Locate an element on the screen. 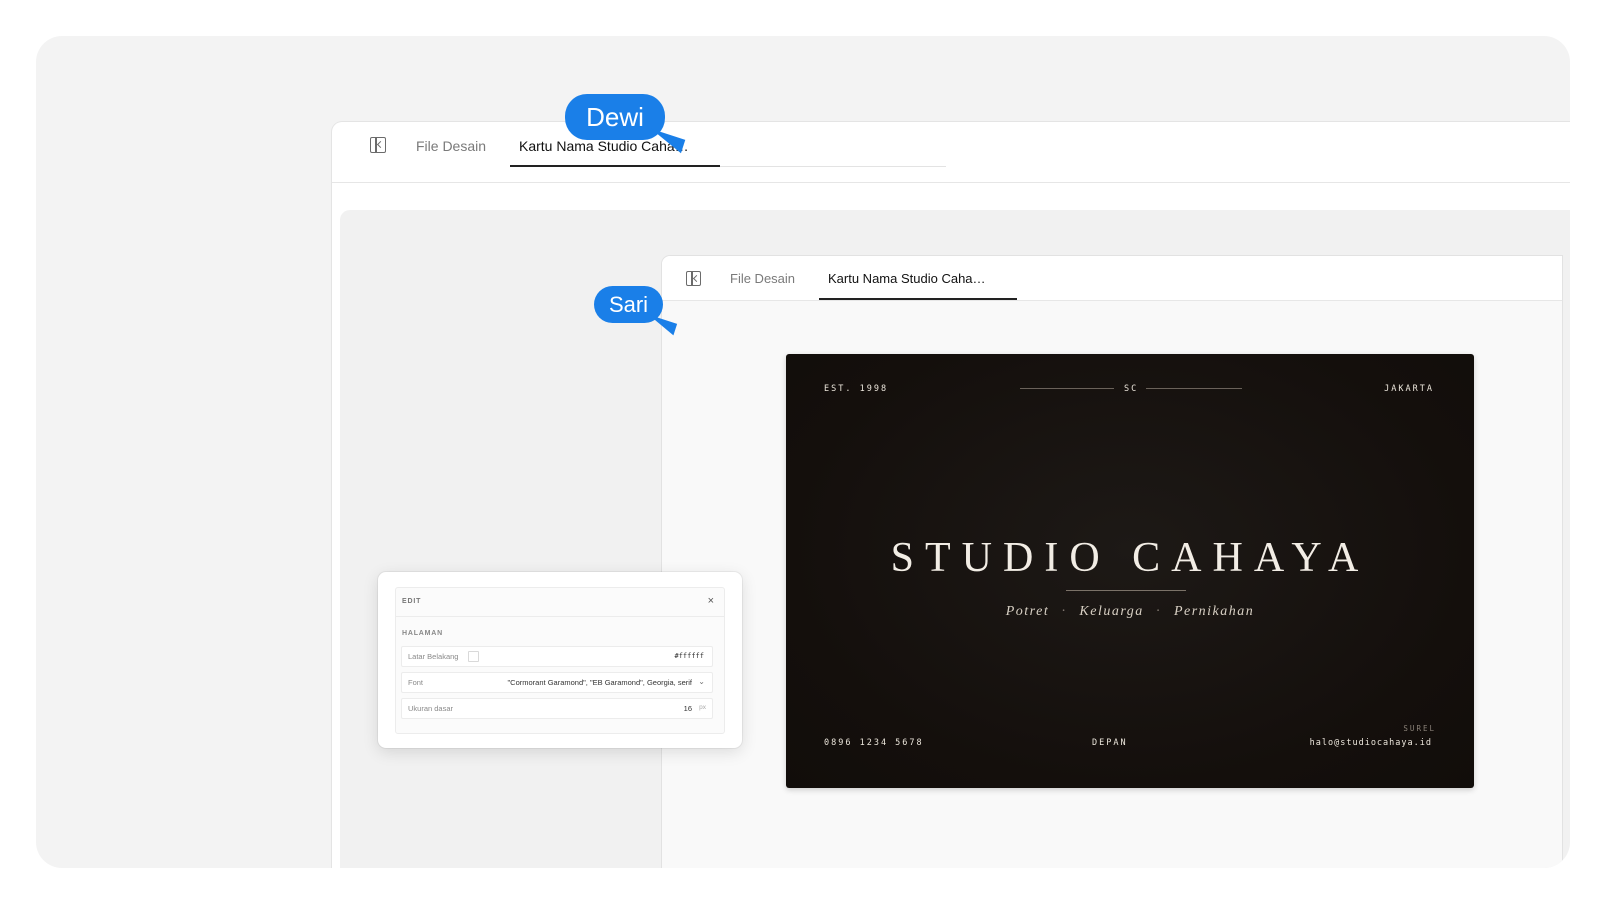 This screenshot has width=1600, height=900. tagline: Potret · Keluarga · Pernikahan is located at coordinates (1130, 612).